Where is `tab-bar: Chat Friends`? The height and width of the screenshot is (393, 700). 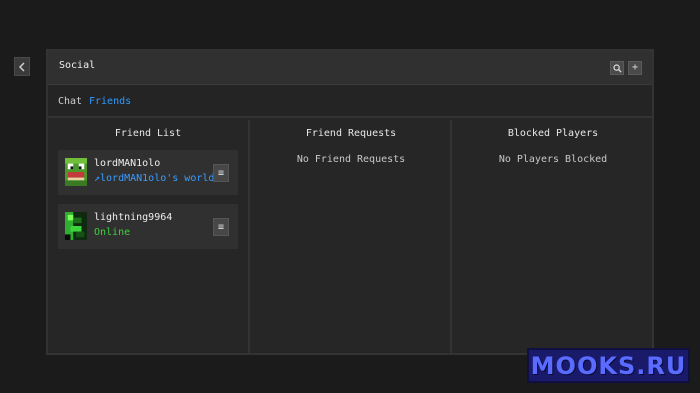
tab-bar: Chat Friends is located at coordinates (350, 102).